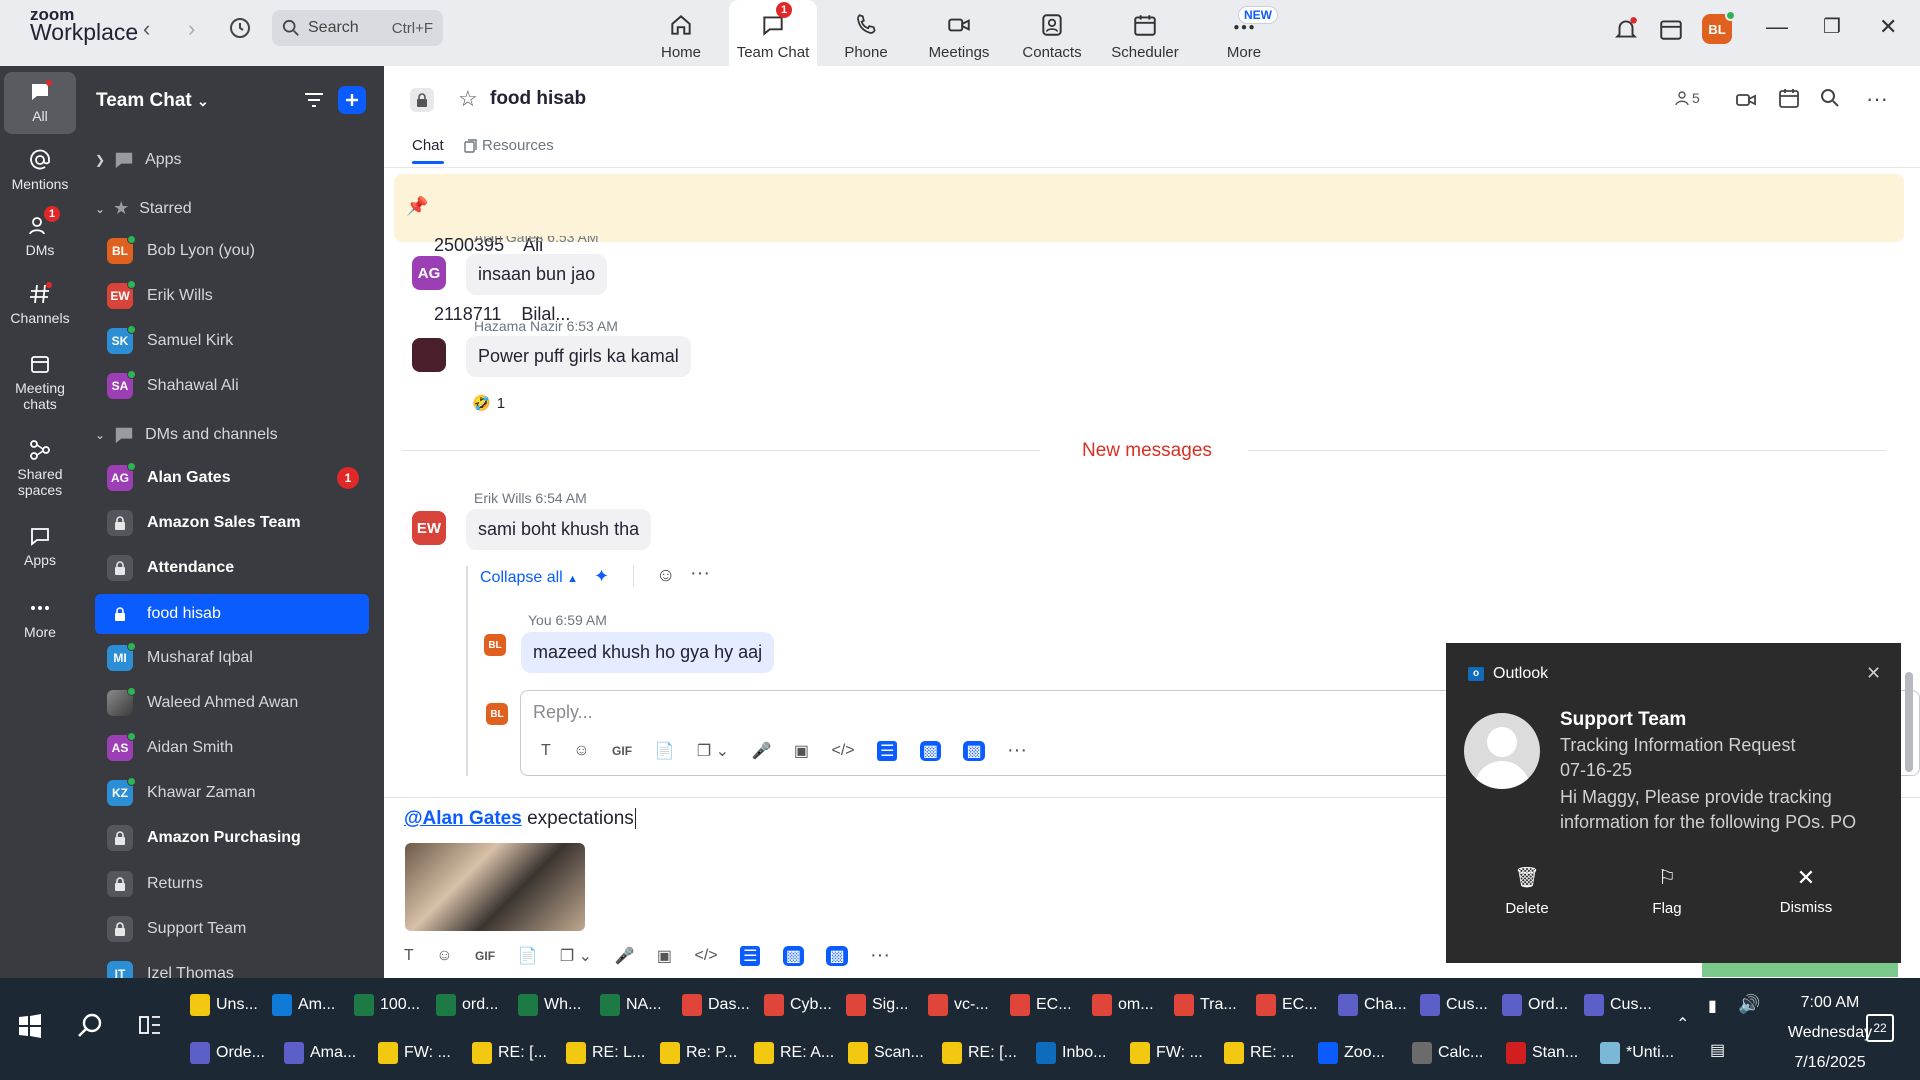  What do you see at coordinates (40, 618) in the screenshot?
I see `rail-more: More` at bounding box center [40, 618].